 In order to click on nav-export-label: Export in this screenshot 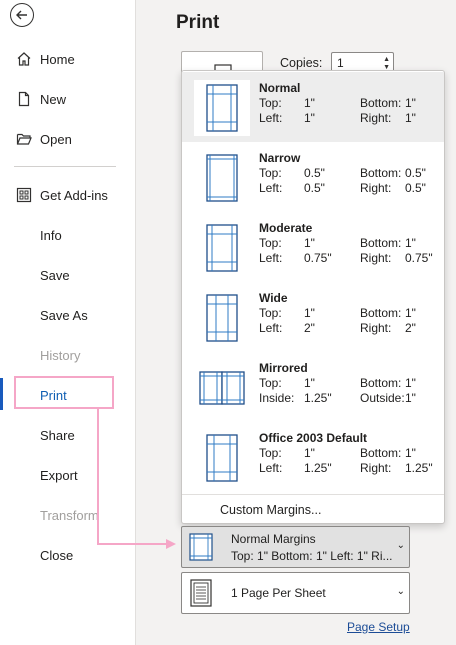, I will do `click(59, 475)`.